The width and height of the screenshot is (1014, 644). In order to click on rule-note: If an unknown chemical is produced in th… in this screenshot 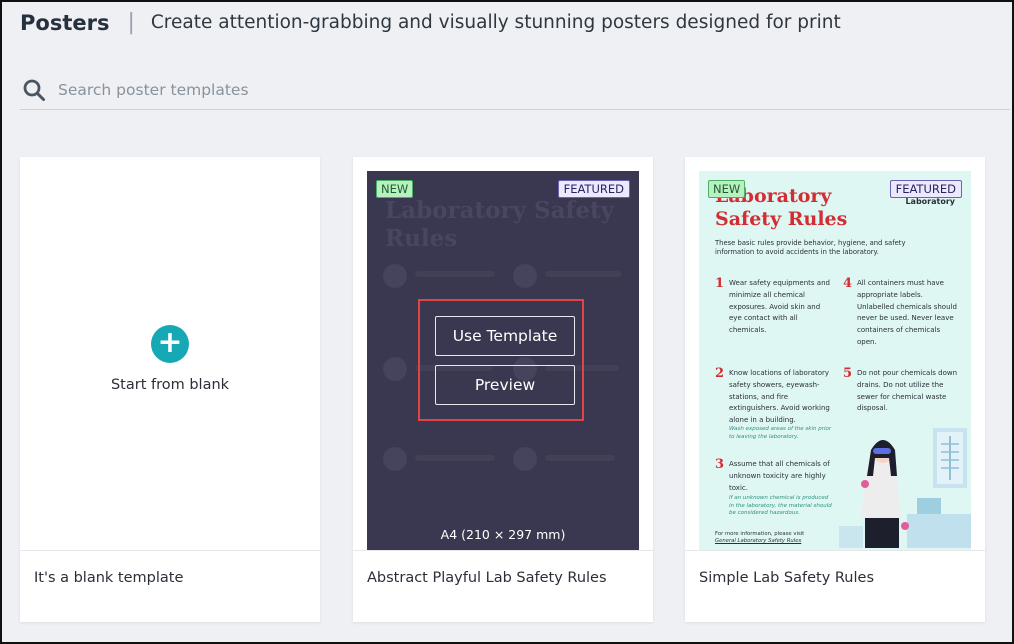, I will do `click(780, 505)`.